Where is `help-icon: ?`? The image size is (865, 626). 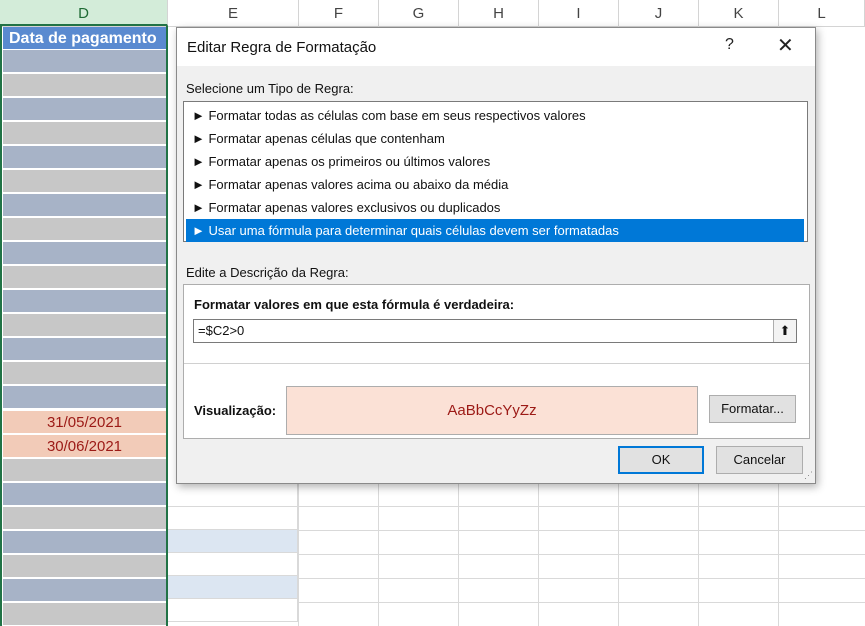
help-icon: ? is located at coordinates (729, 45).